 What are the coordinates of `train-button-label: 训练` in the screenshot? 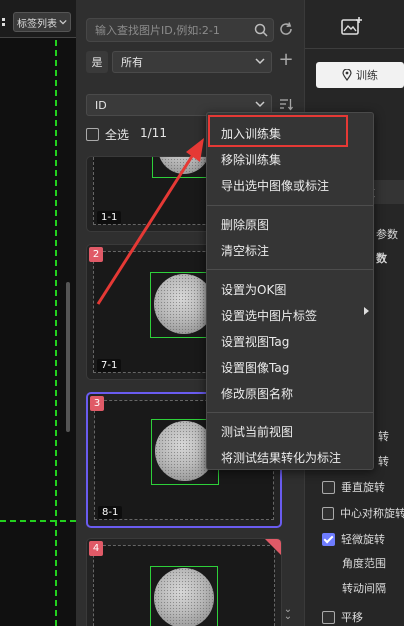 It's located at (367, 75).